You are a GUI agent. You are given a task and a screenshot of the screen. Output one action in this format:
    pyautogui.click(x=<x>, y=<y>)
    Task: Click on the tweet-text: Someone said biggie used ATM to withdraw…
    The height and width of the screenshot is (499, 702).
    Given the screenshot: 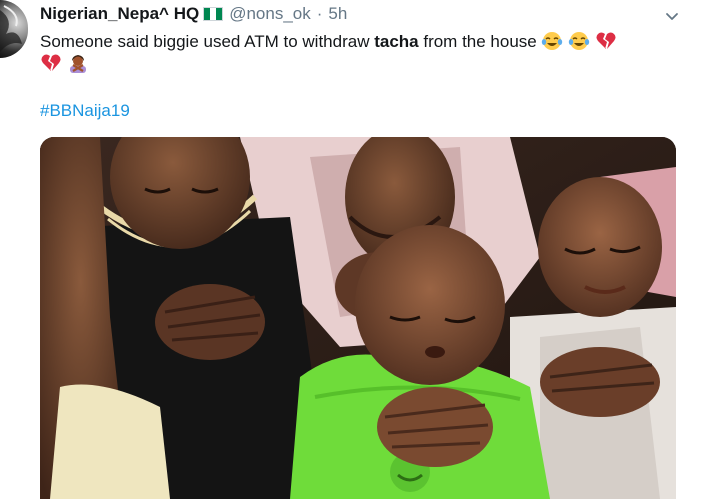 What is the action you would take?
    pyautogui.click(x=360, y=53)
    